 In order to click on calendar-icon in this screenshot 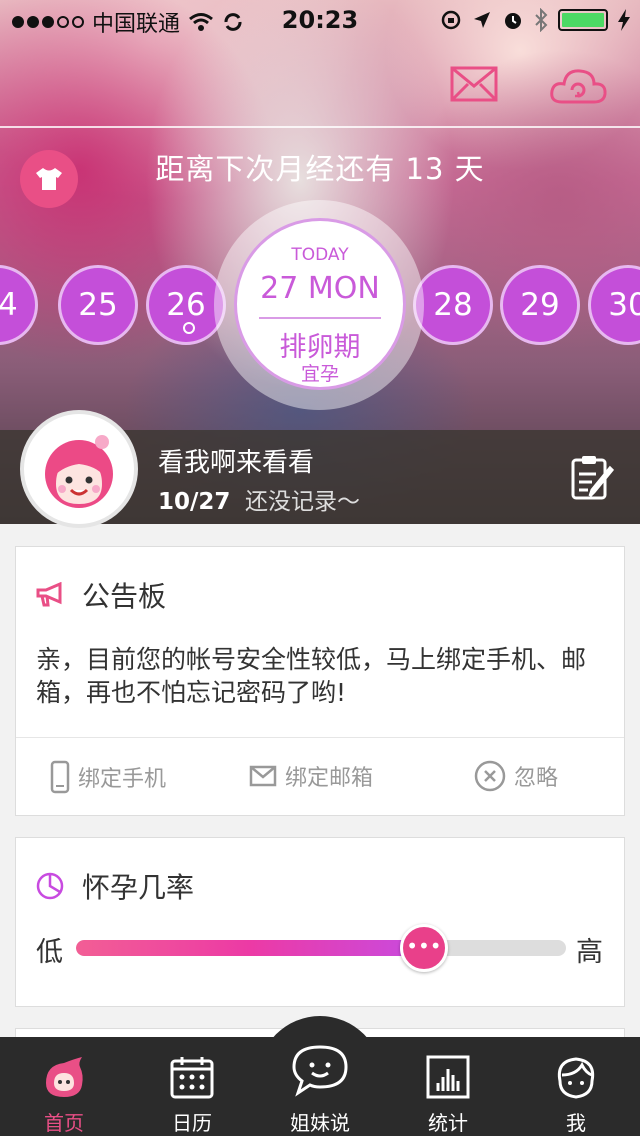, I will do `click(192, 1078)`.